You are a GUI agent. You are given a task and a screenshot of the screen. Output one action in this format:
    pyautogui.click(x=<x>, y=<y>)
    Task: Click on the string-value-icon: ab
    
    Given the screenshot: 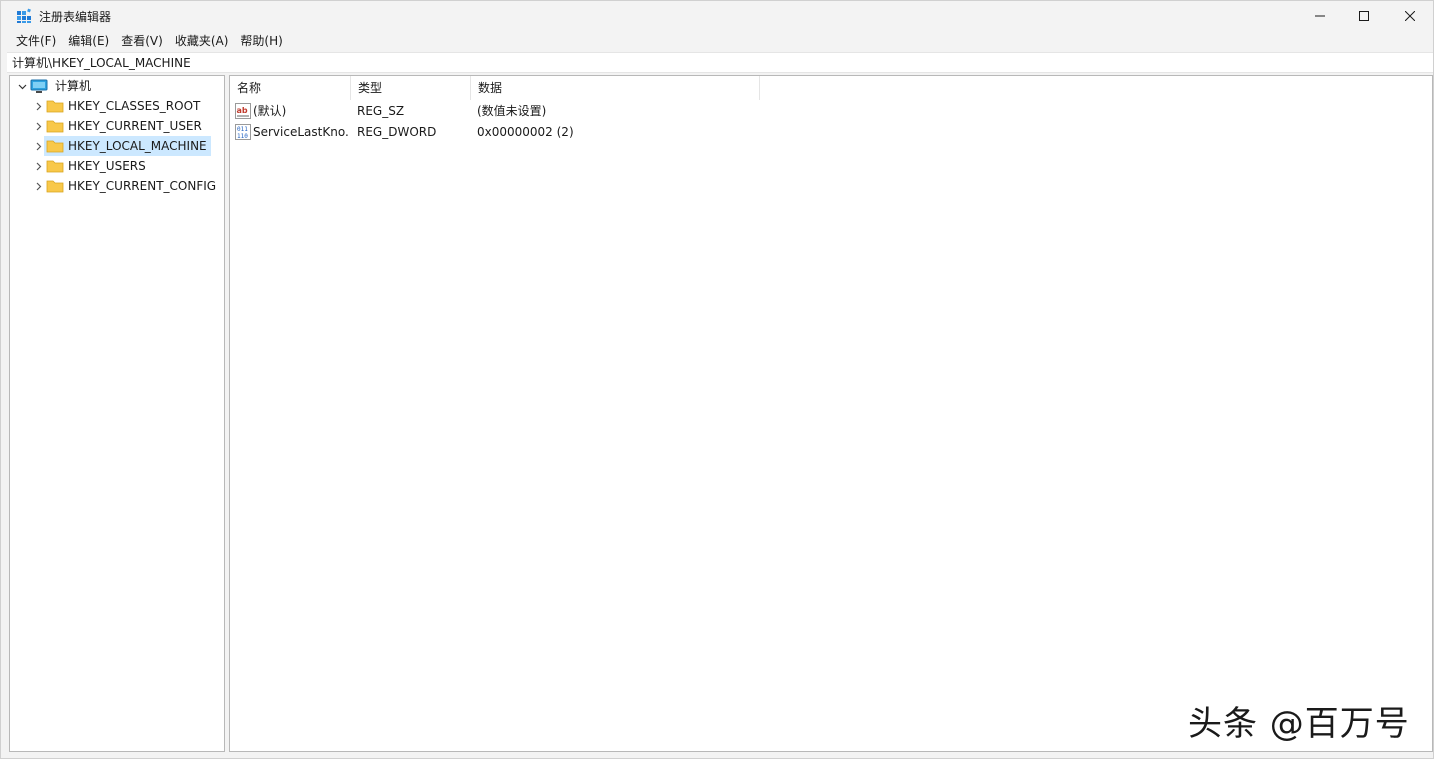 What is the action you would take?
    pyautogui.click(x=243, y=111)
    